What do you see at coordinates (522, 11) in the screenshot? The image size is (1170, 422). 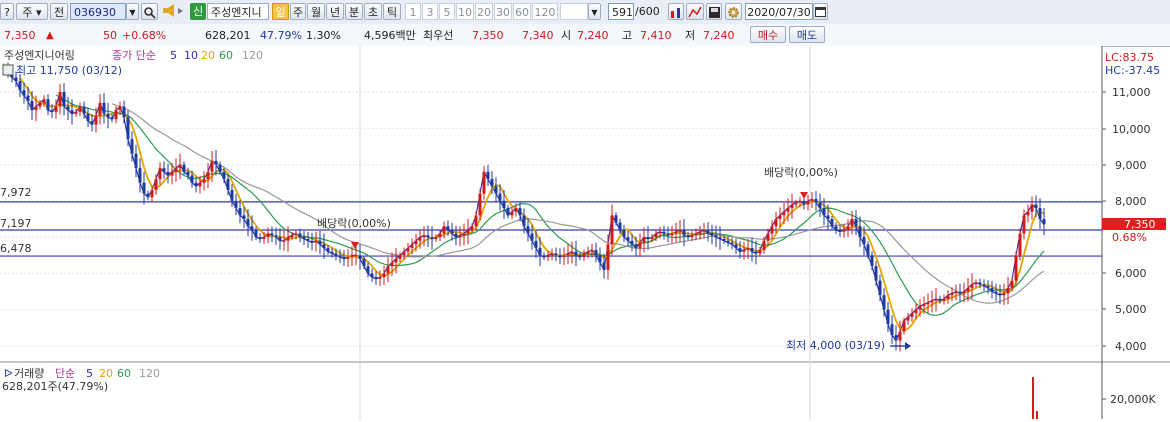 I see `interval-button-60: 60` at bounding box center [522, 11].